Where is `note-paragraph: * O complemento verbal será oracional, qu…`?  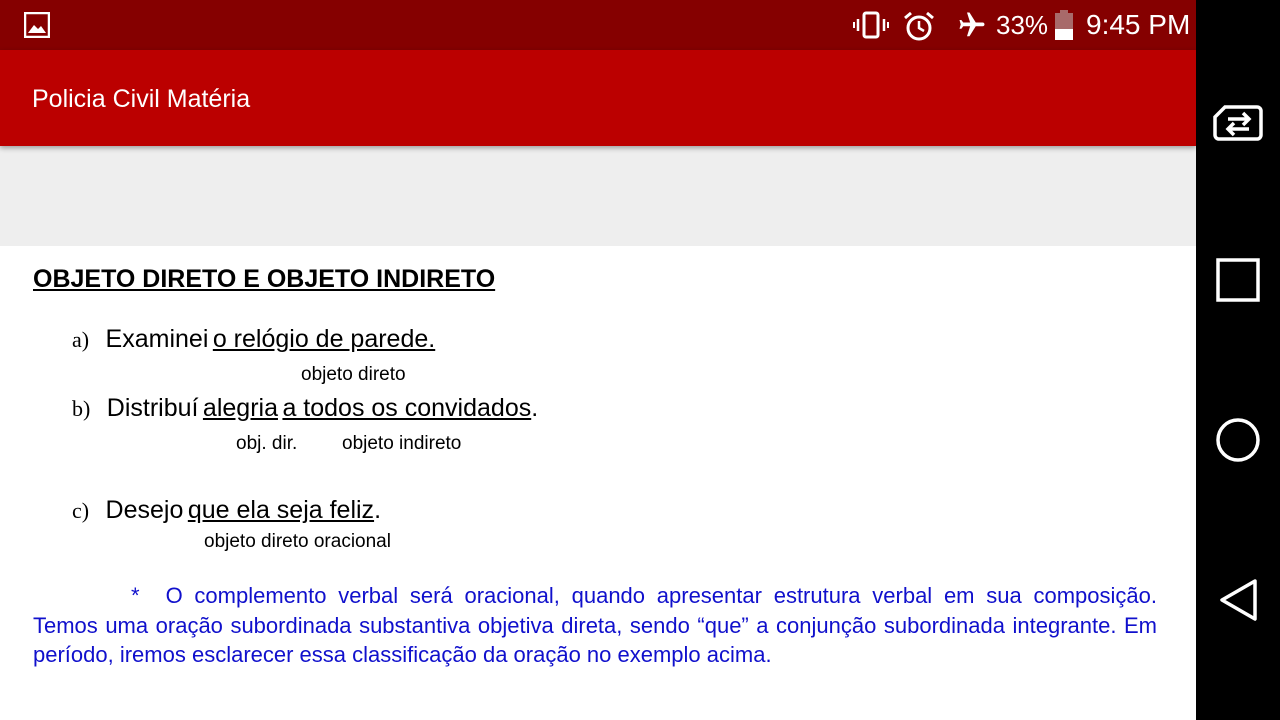
note-paragraph: * O complemento verbal será oracional, qu… is located at coordinates (595, 625).